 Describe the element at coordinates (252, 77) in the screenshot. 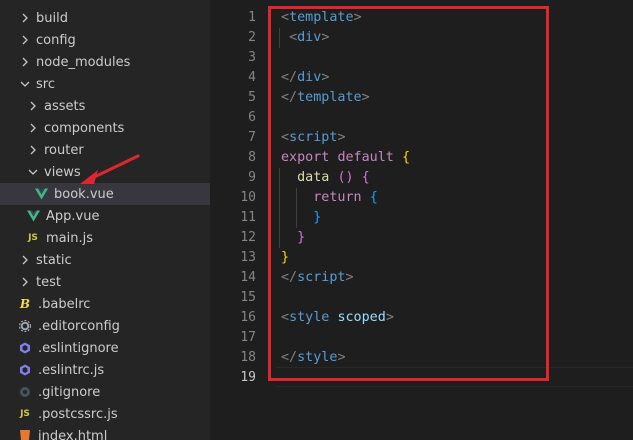

I see `line-number: 4` at that location.